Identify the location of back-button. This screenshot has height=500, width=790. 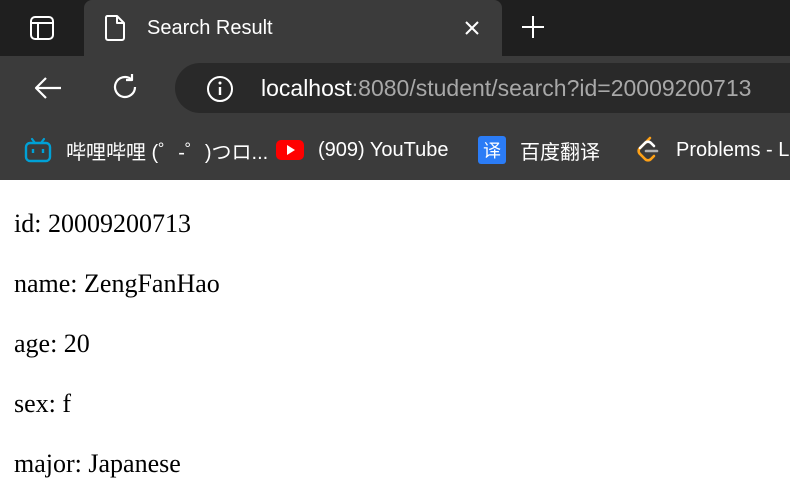
(48, 88).